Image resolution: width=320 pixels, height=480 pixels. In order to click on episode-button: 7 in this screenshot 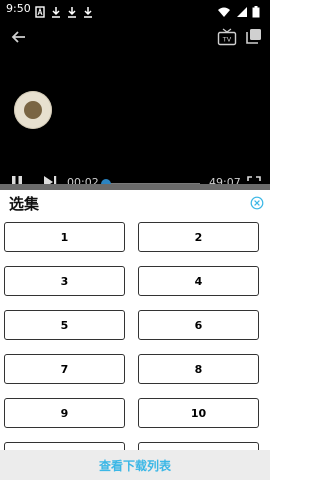, I will do `click(64, 369)`.